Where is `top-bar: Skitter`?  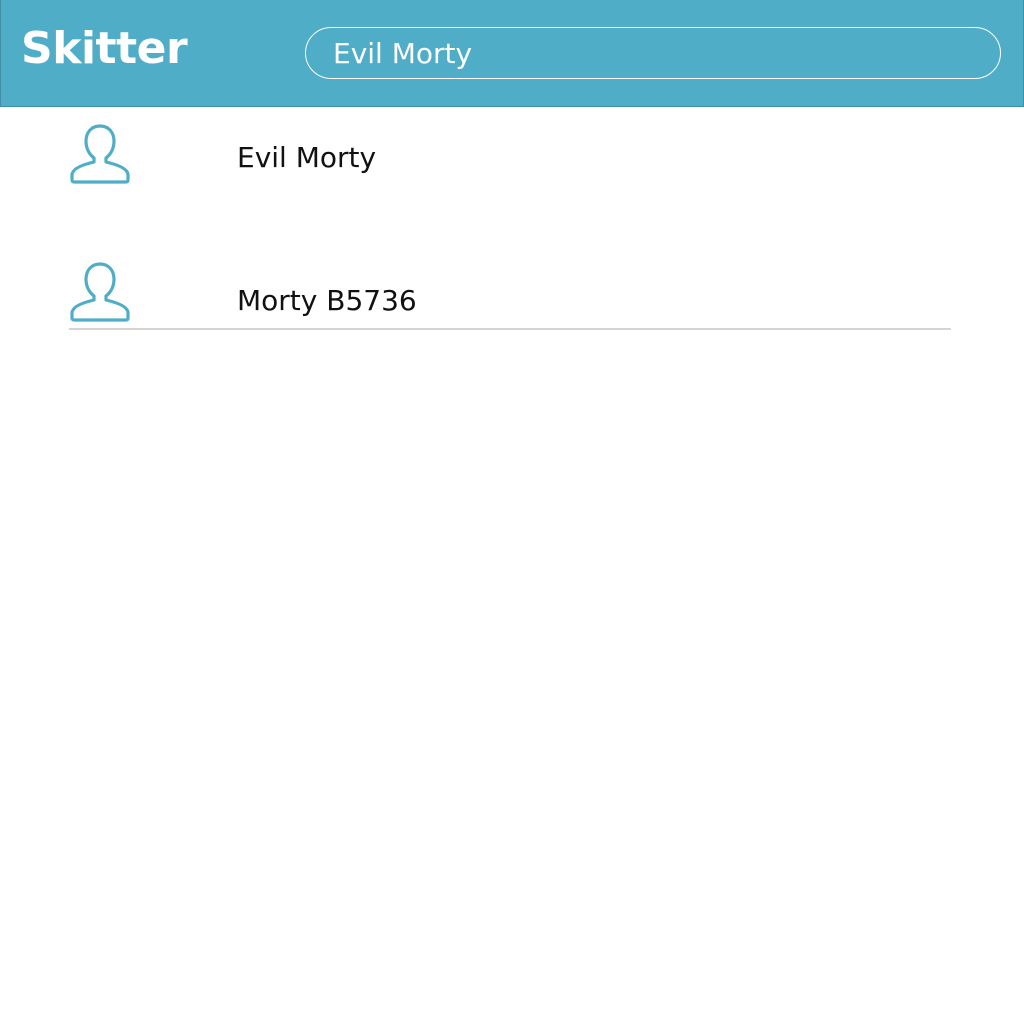
top-bar: Skitter is located at coordinates (512, 53).